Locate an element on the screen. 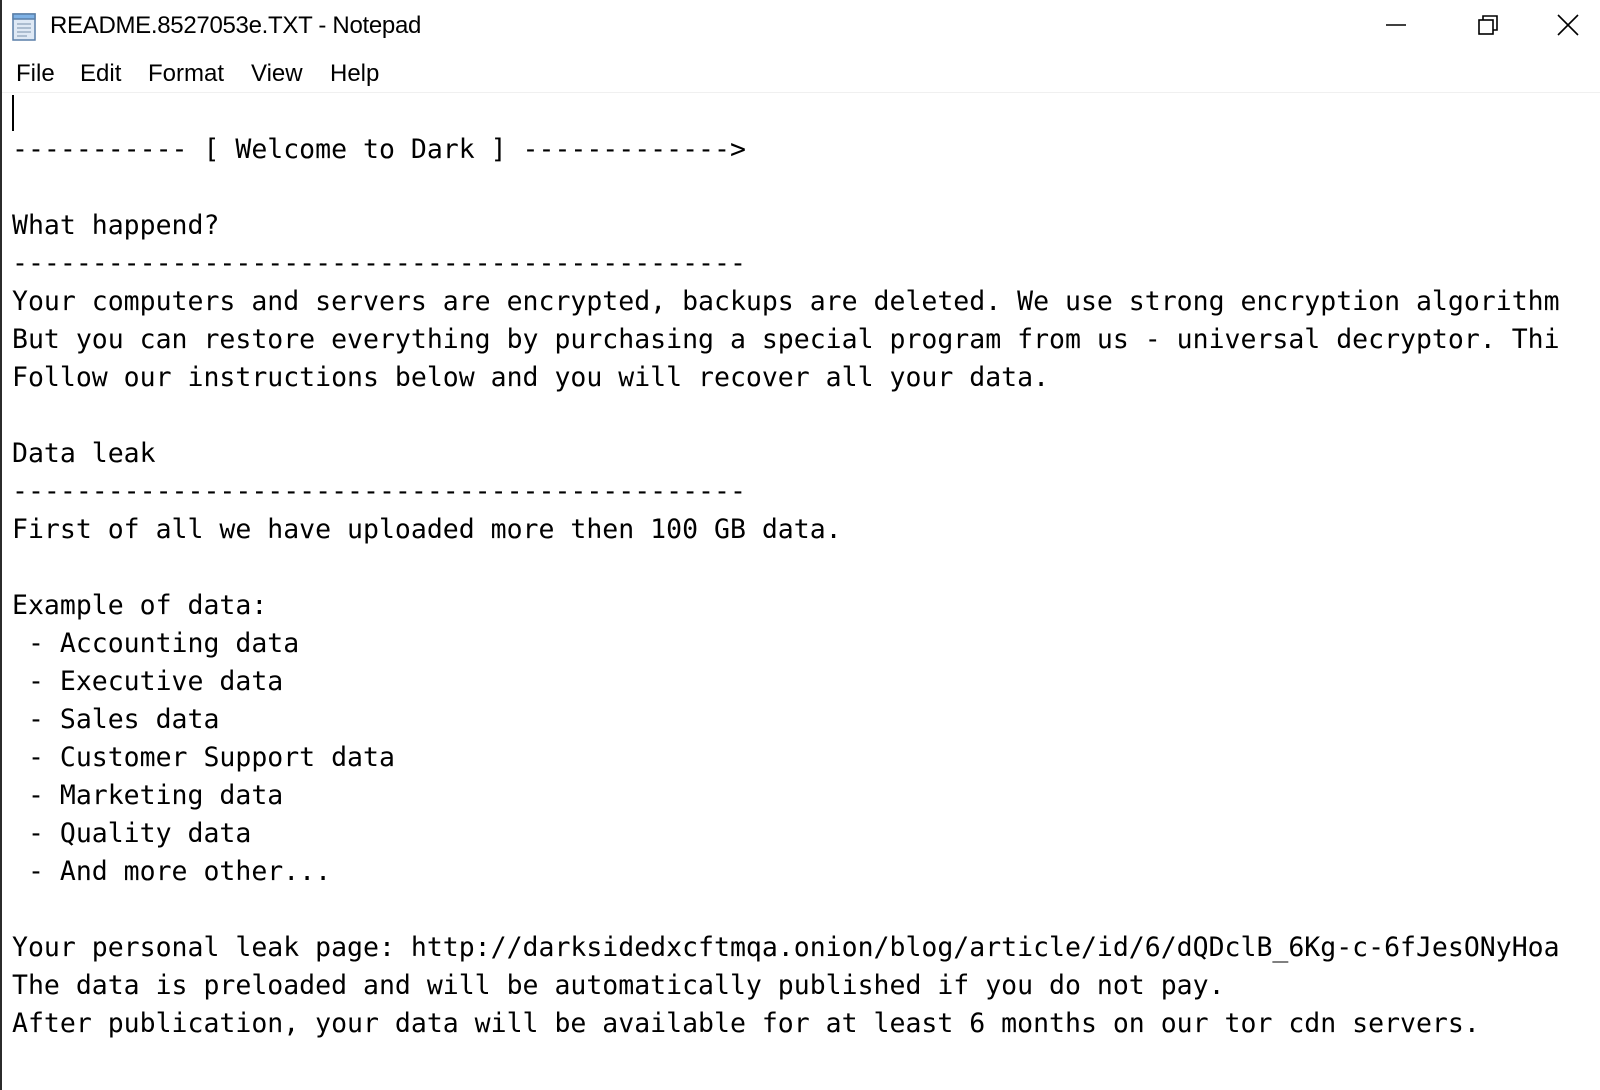  menu-view: View is located at coordinates (277, 74).